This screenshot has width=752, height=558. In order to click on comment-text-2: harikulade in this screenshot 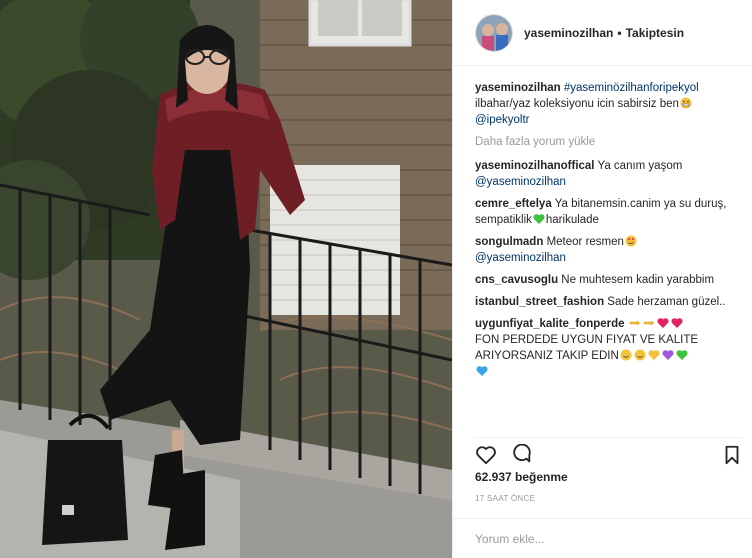, I will do `click(572, 220)`.